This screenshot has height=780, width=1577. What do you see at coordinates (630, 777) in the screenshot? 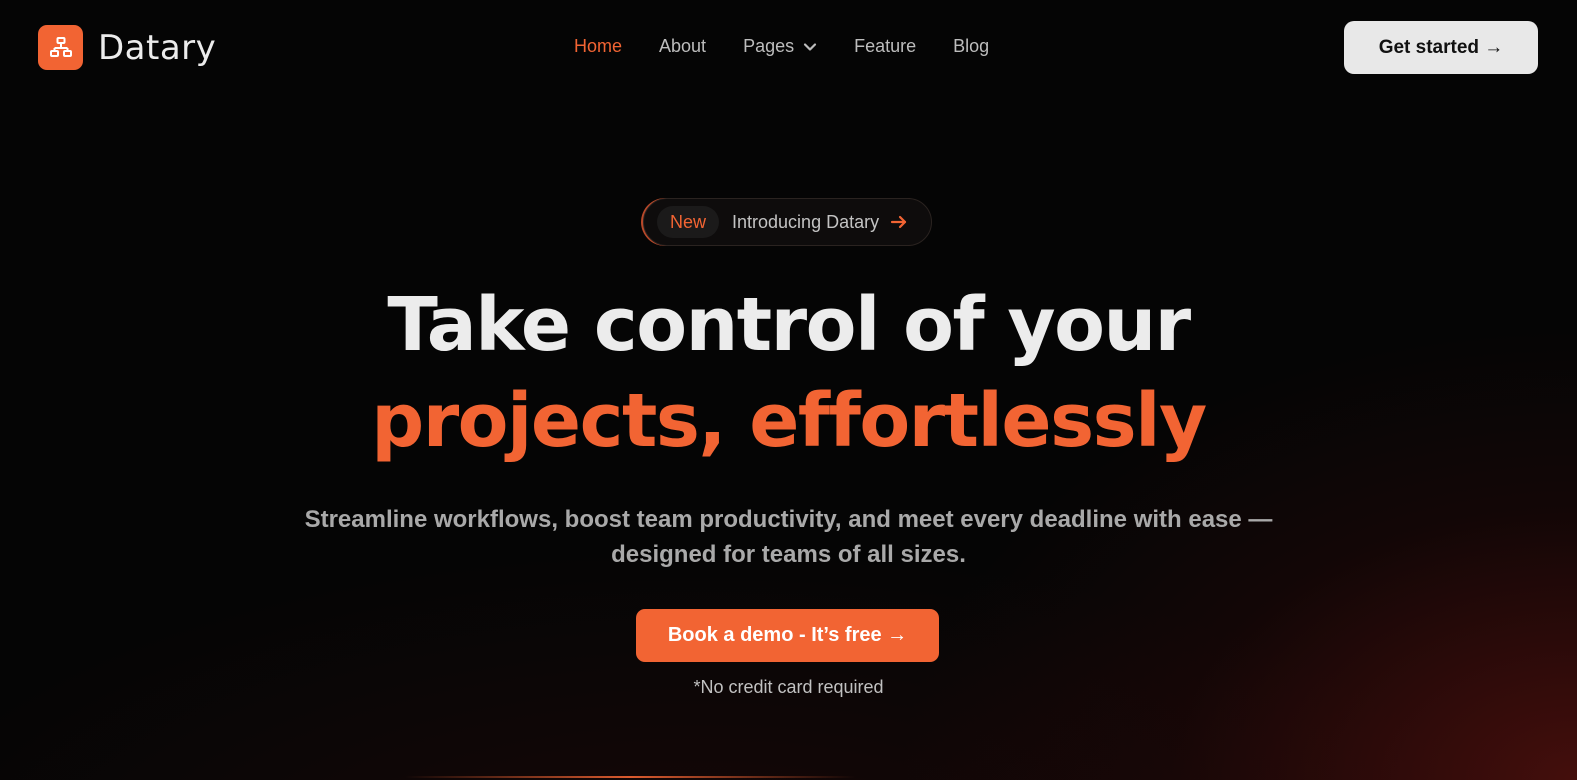
I see `decorative-divider` at bounding box center [630, 777].